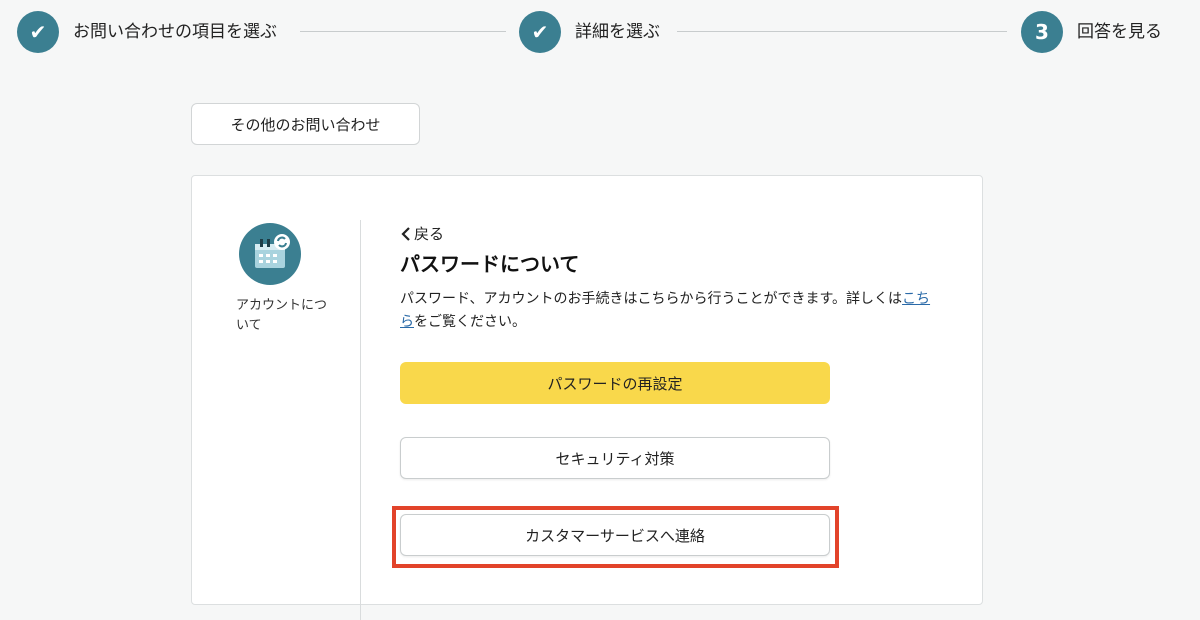 The image size is (1200, 620). I want to click on back-link: 戻る, so click(422, 233).